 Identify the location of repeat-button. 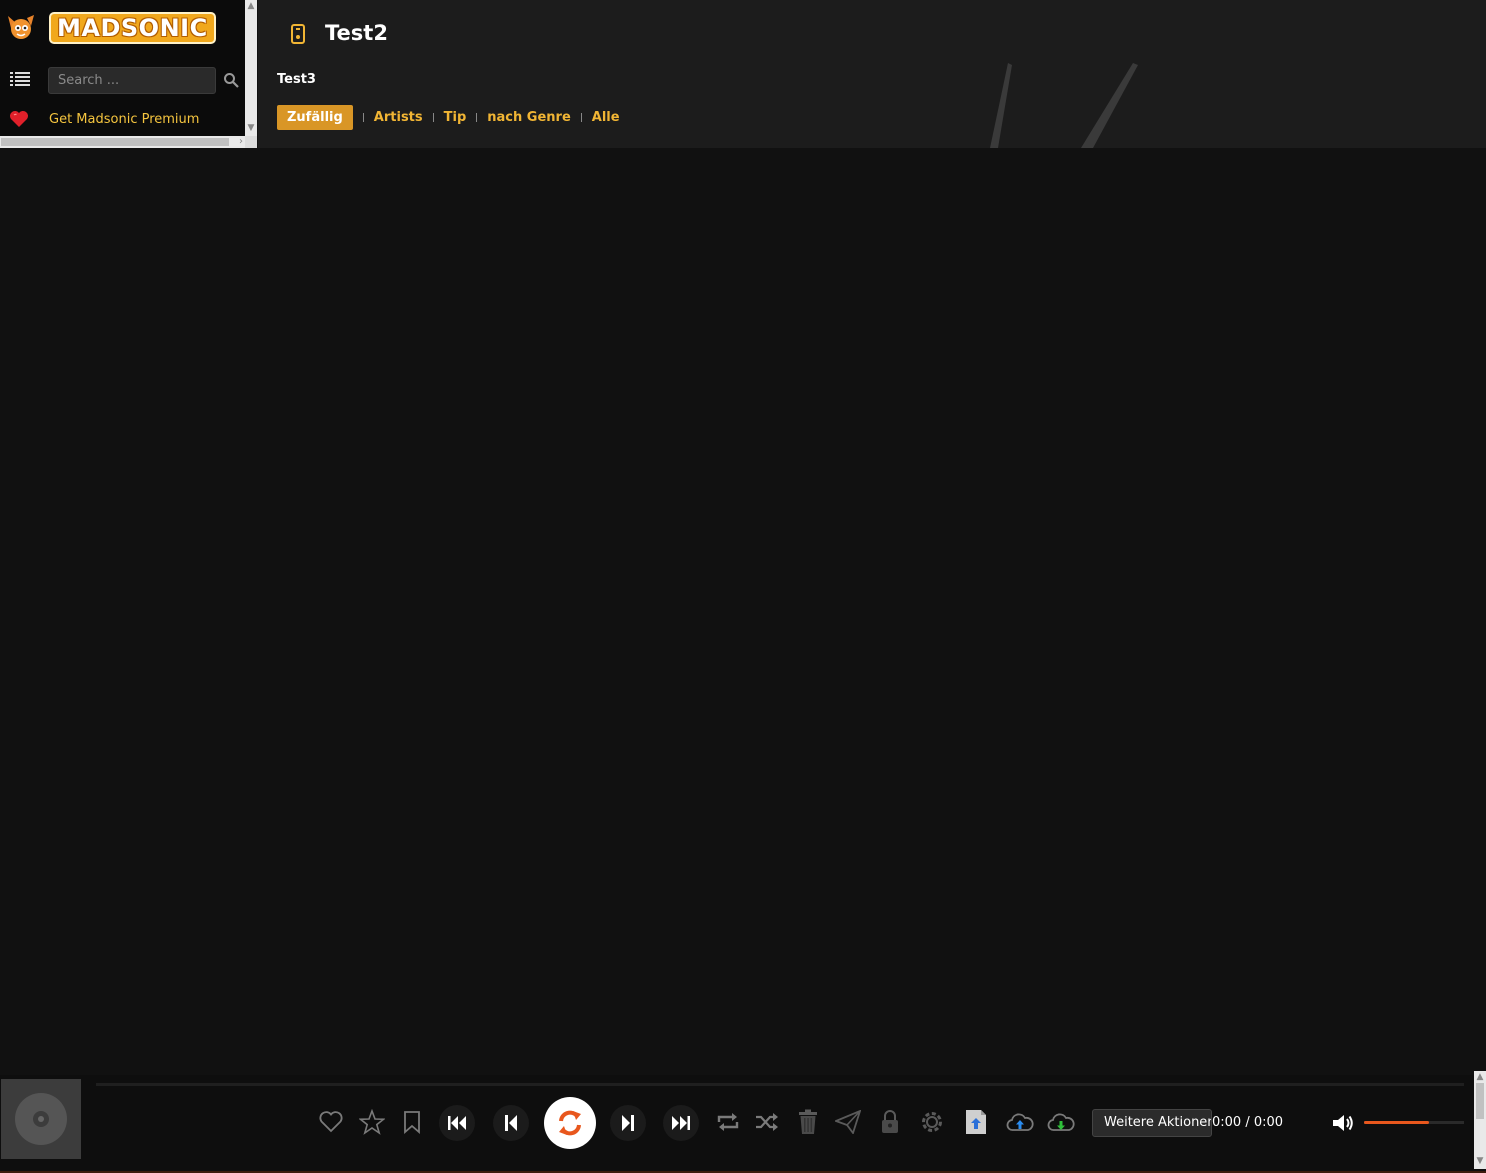
(728, 1122).